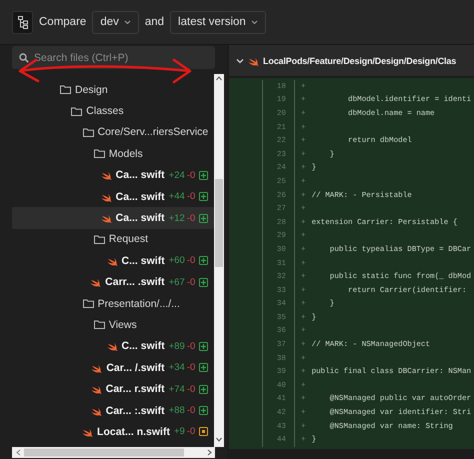 Image resolution: width=474 pixels, height=459 pixels. Describe the element at coordinates (154, 22) in the screenshot. I see `and-label: and` at that location.